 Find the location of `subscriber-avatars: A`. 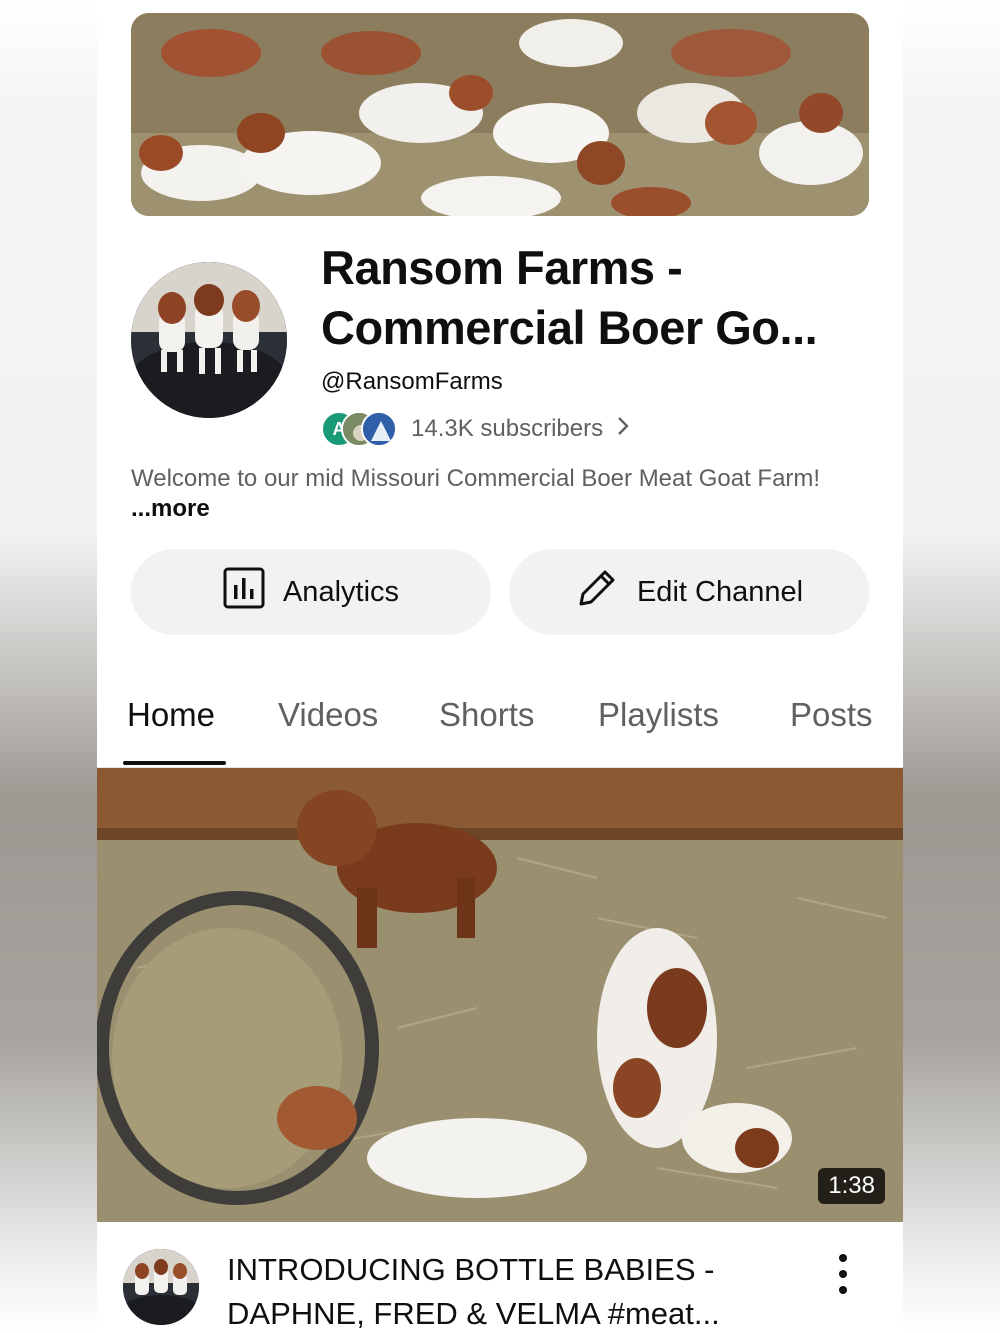

subscriber-avatars: A is located at coordinates (361, 429).